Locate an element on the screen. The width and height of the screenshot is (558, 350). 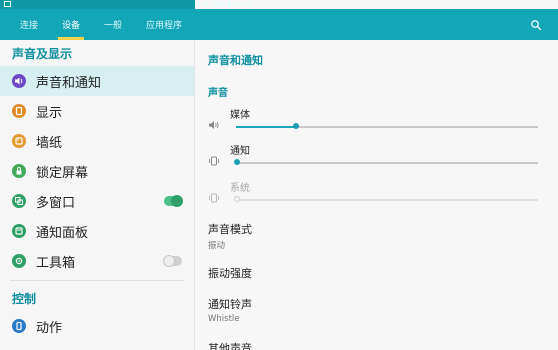
volume-label: 媒体 is located at coordinates (240, 115).